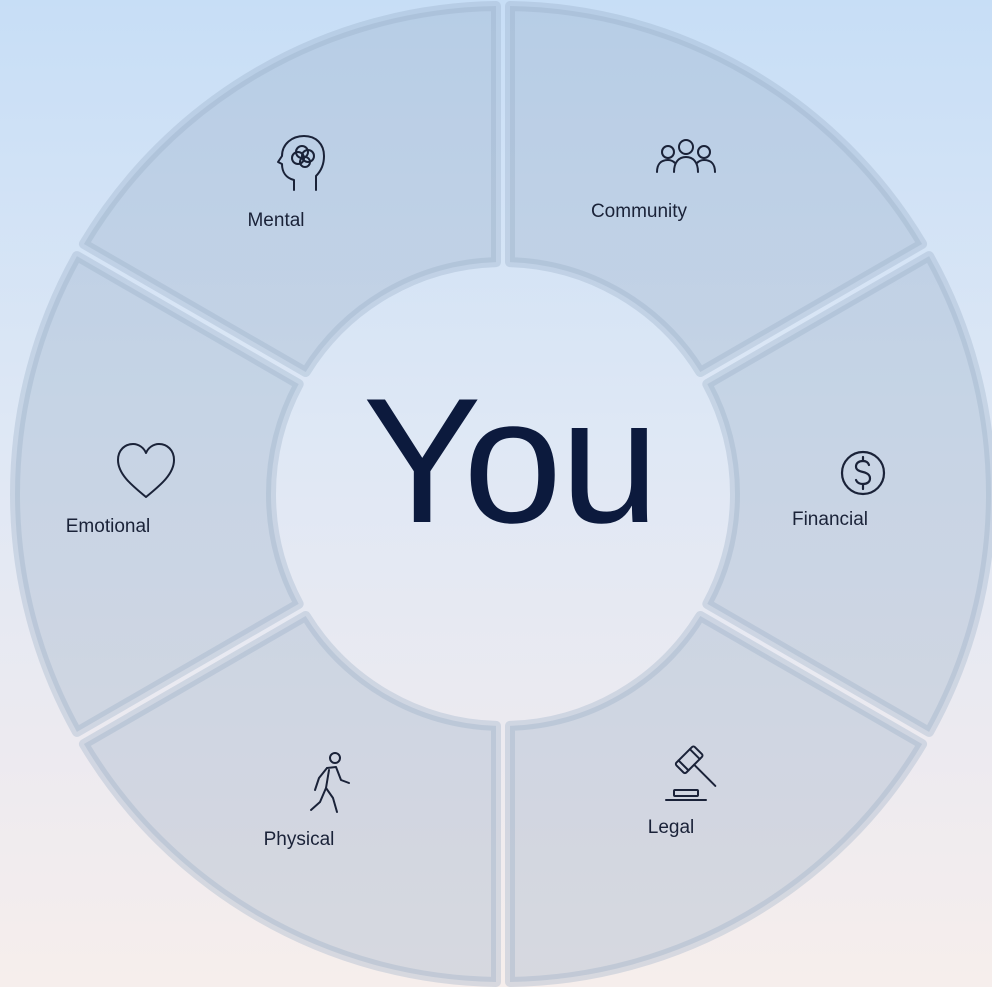  What do you see at coordinates (146, 471) in the screenshot?
I see `heart-icon` at bounding box center [146, 471].